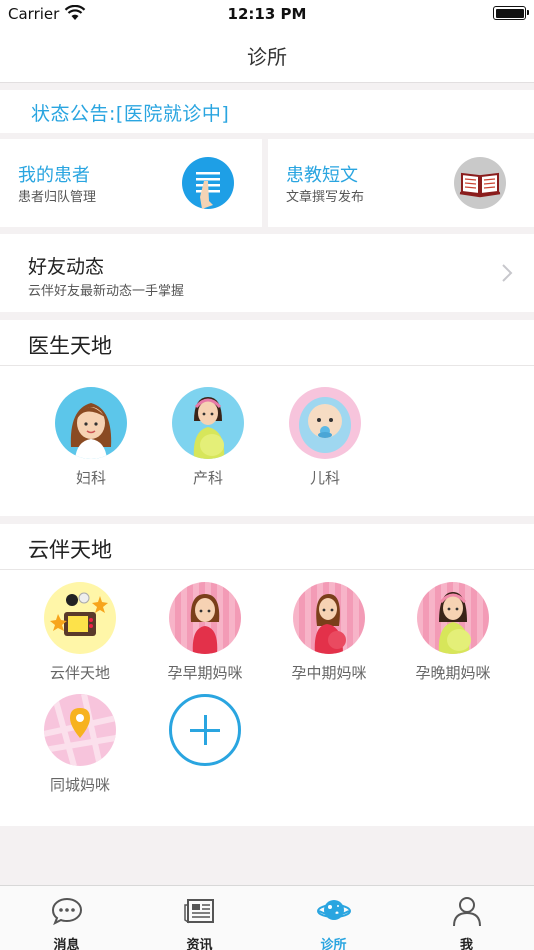 The image size is (534, 950). I want to click on tab-messages: 消息, so click(66, 918).